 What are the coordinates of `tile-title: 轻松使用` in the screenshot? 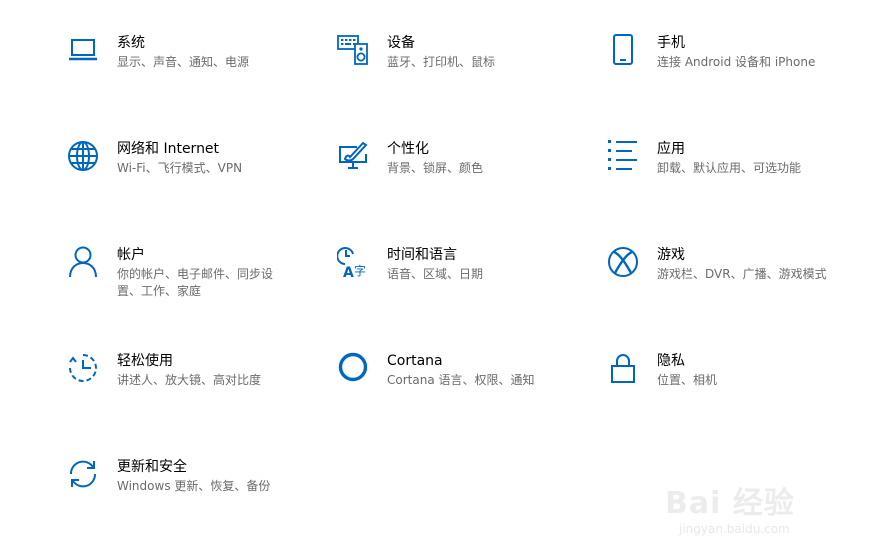 It's located at (145, 361).